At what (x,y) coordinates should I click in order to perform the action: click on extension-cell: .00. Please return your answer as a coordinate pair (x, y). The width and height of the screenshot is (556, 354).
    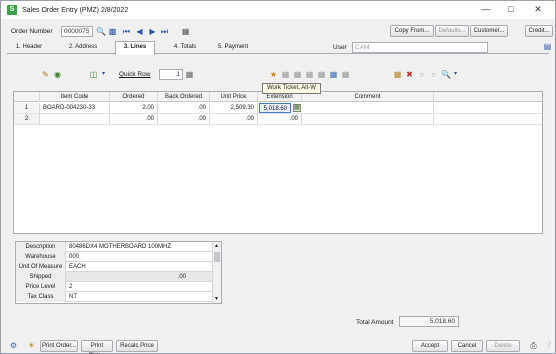
    Looking at the image, I should click on (280, 119).